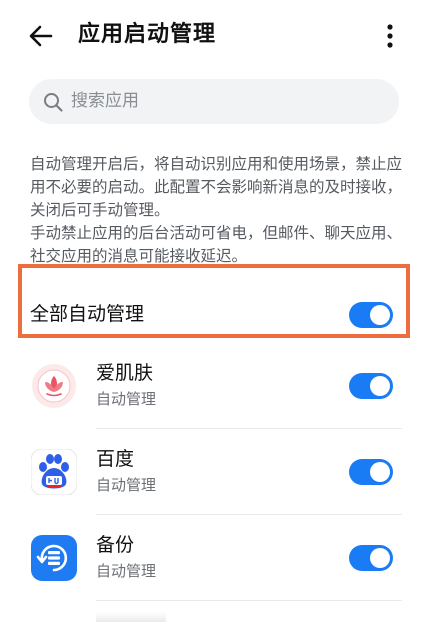  I want to click on all-auto-manage-label: 全部自动管理, so click(87, 314).